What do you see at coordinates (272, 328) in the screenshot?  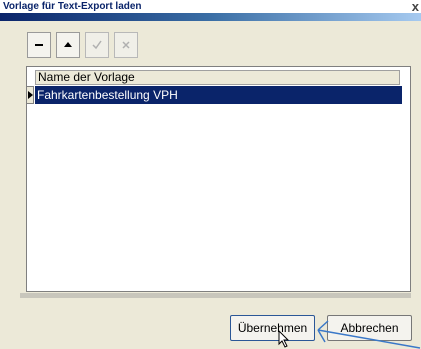 I see `ok-button: Übernehmen` at bounding box center [272, 328].